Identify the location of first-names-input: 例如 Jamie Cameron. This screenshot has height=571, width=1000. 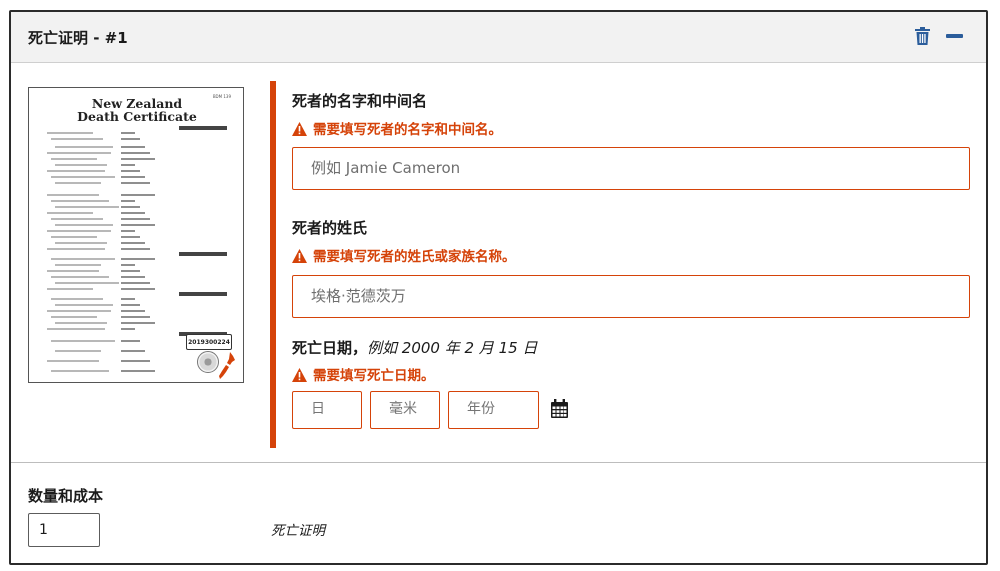
(631, 168).